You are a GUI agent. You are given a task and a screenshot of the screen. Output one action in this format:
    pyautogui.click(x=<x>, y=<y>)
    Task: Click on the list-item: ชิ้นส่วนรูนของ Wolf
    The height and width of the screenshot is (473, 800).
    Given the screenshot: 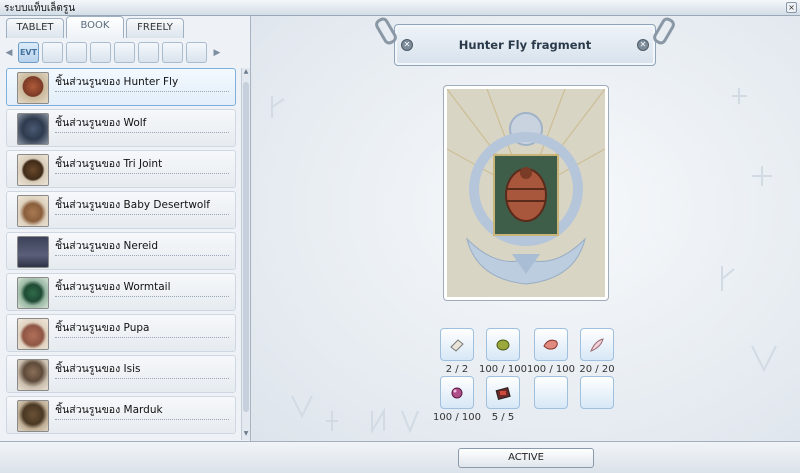 What is the action you would take?
    pyautogui.click(x=121, y=128)
    